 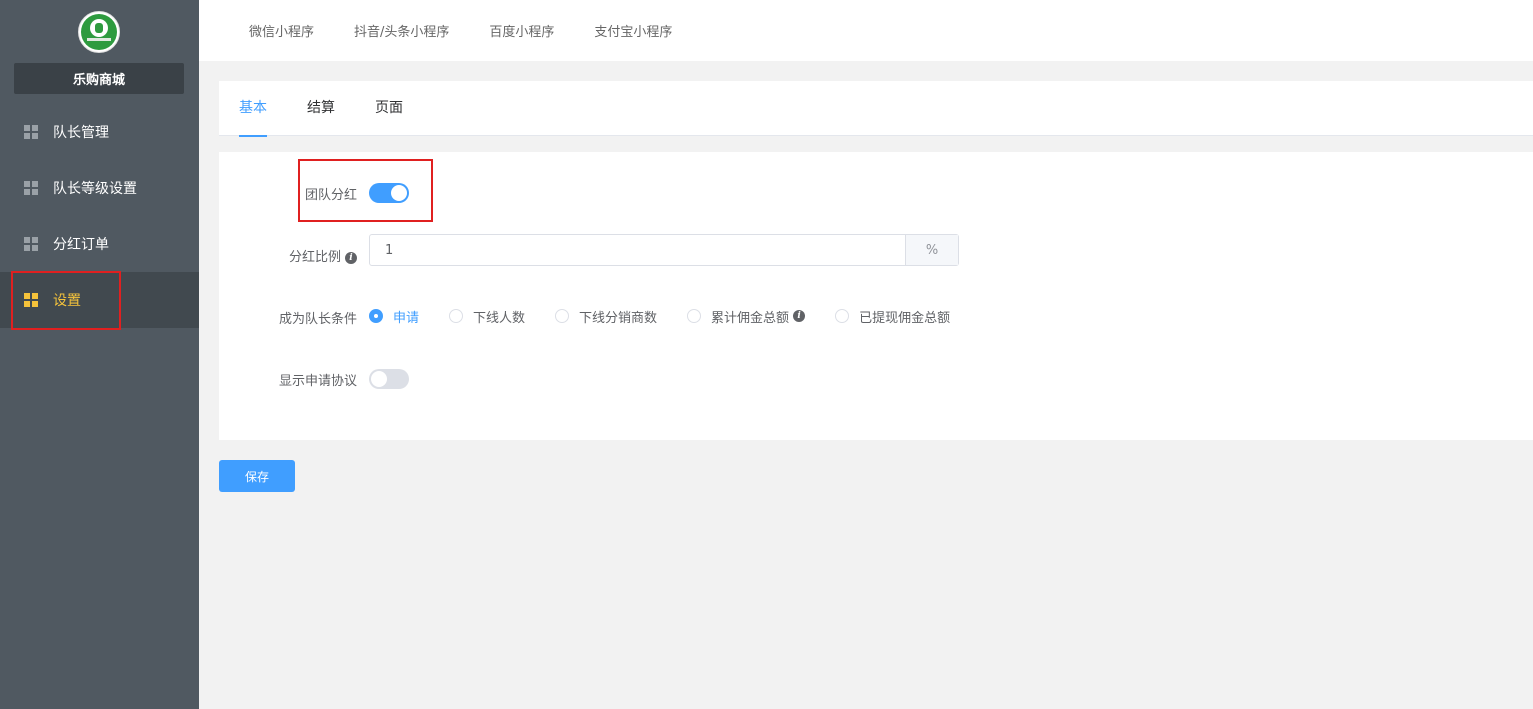 What do you see at coordinates (67, 301) in the screenshot?
I see `sidebar-item-label: 设置` at bounding box center [67, 301].